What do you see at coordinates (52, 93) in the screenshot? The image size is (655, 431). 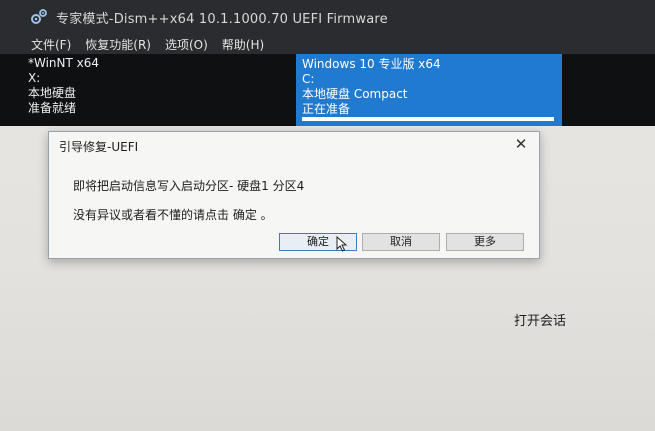 I see `session-disk: 本地硬盘` at bounding box center [52, 93].